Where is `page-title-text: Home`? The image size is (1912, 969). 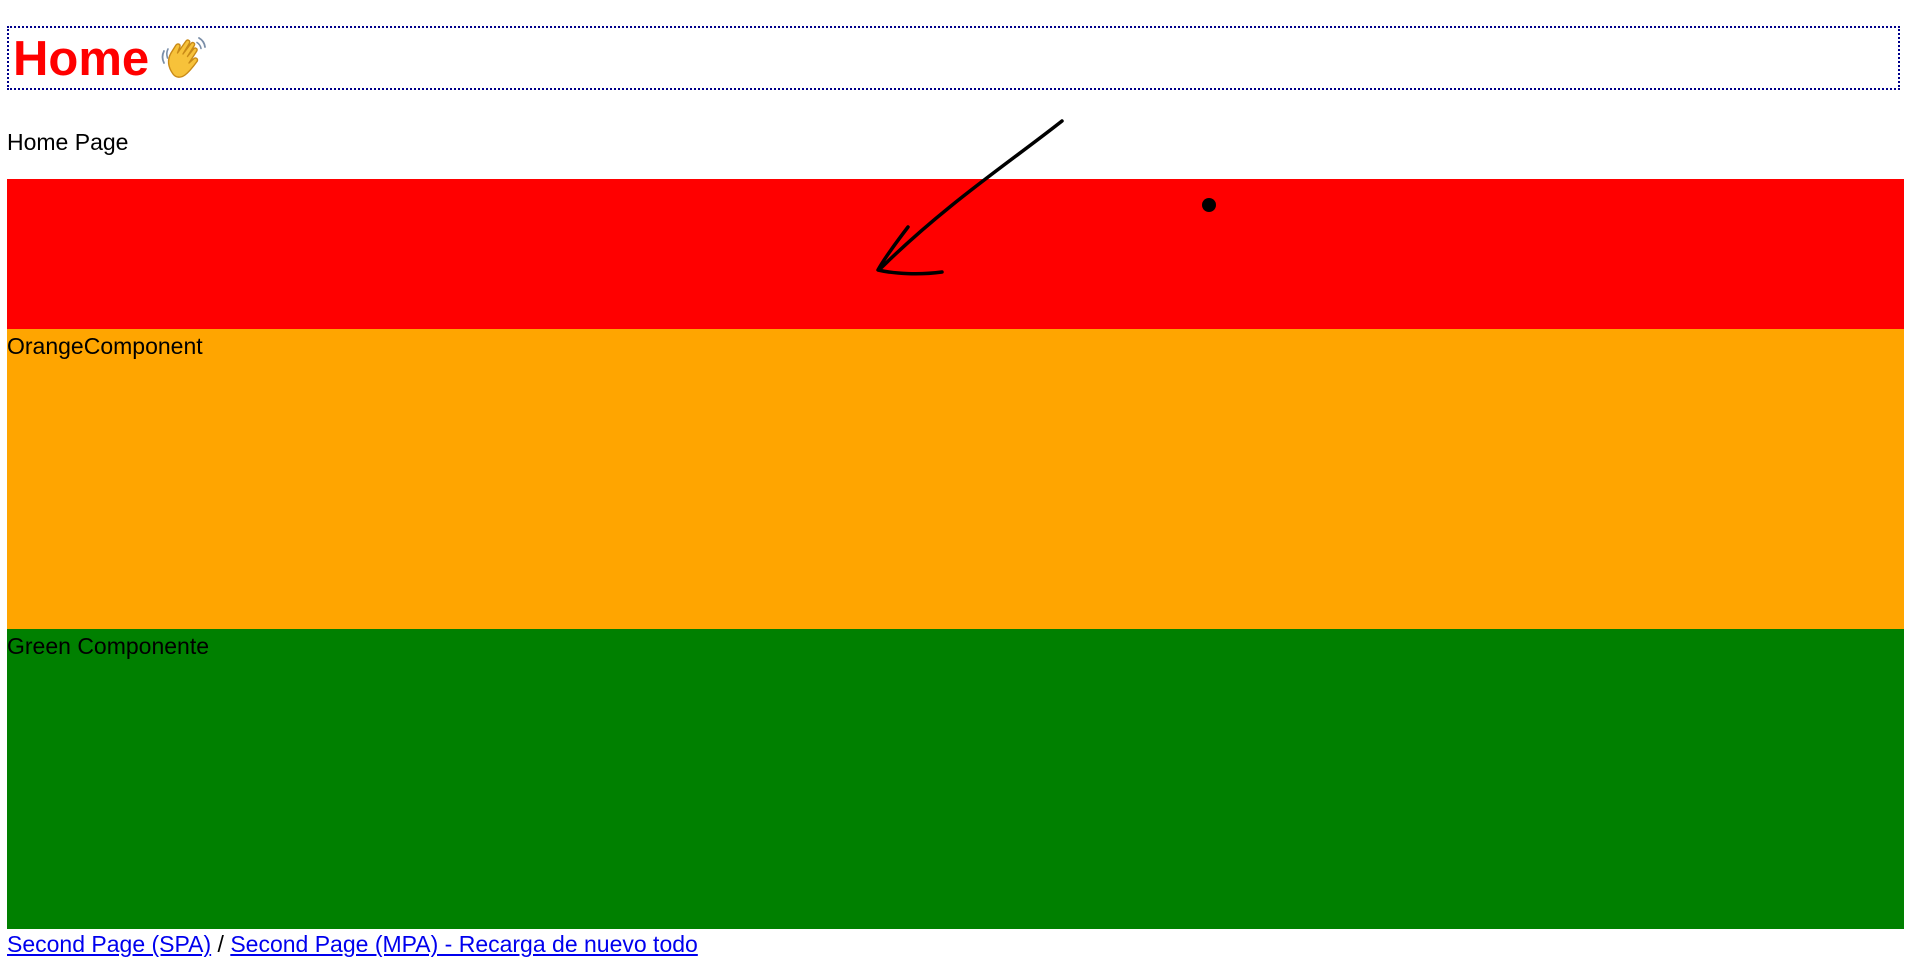
page-title-text: Home is located at coordinates (81, 59).